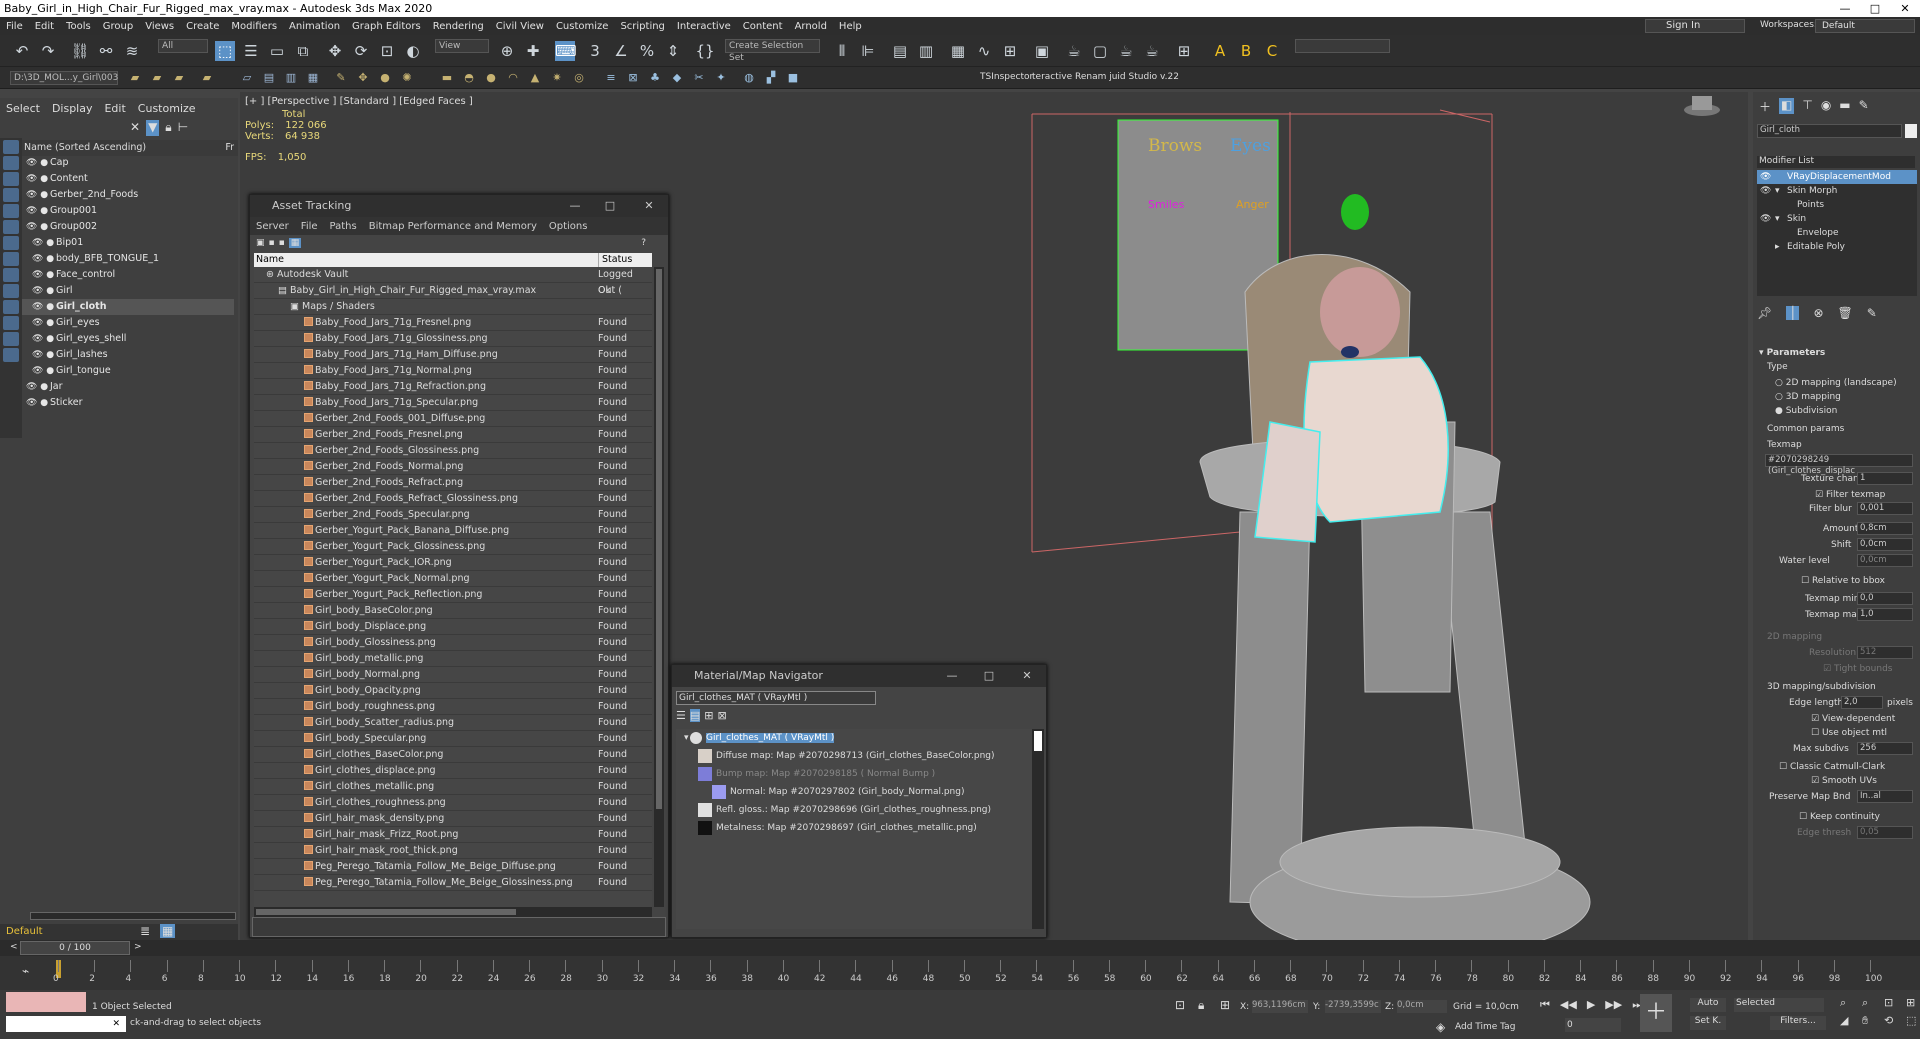  I want to click on filter-icon: ▼, so click(153, 128).